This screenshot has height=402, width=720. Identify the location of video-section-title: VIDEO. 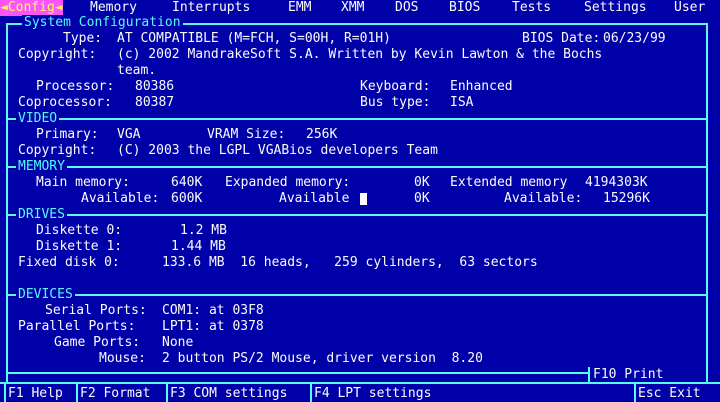
(38, 119).